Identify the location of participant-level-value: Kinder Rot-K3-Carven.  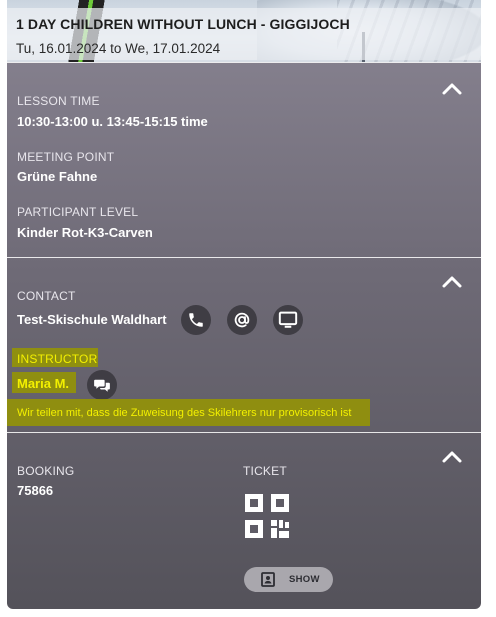
(85, 232).